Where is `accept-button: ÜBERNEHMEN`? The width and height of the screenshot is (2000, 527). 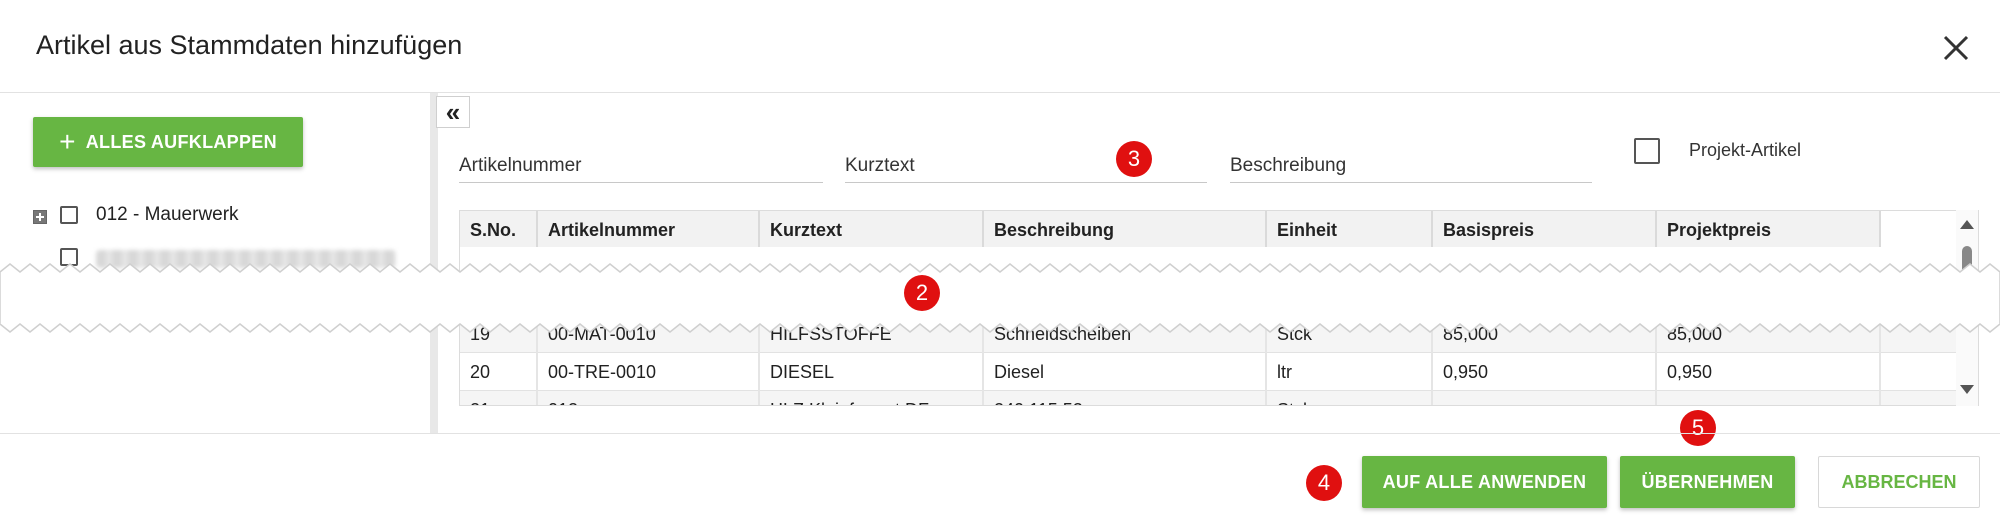 accept-button: ÜBERNEHMEN is located at coordinates (1707, 482).